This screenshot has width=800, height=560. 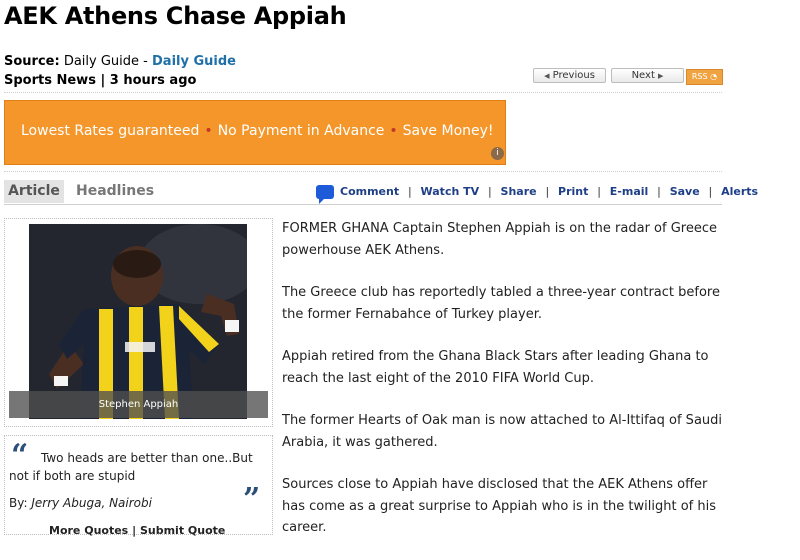 I want to click on info-icon: i, so click(x=497, y=153).